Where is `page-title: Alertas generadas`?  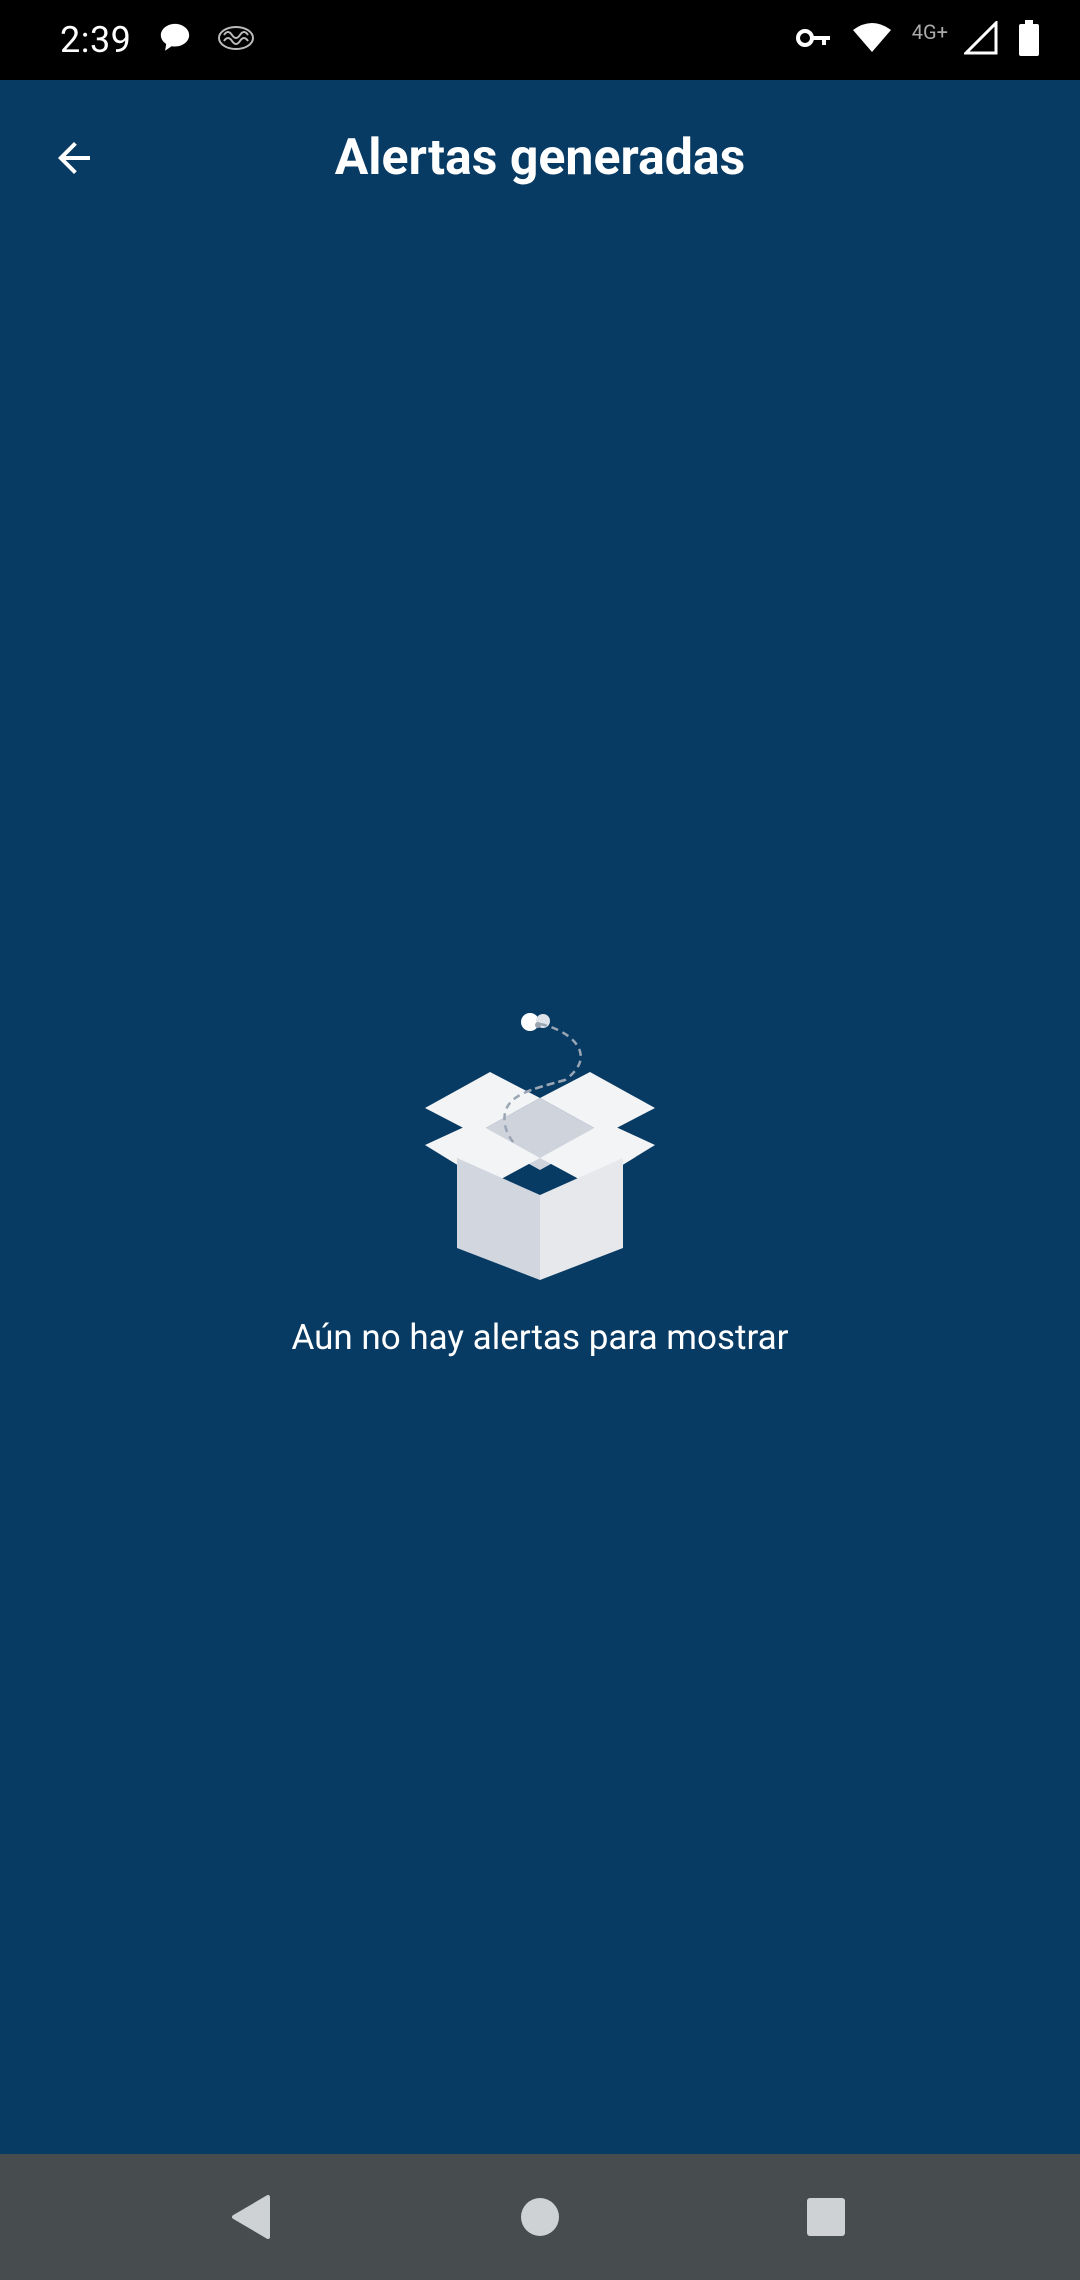
page-title: Alertas generadas is located at coordinates (540, 158).